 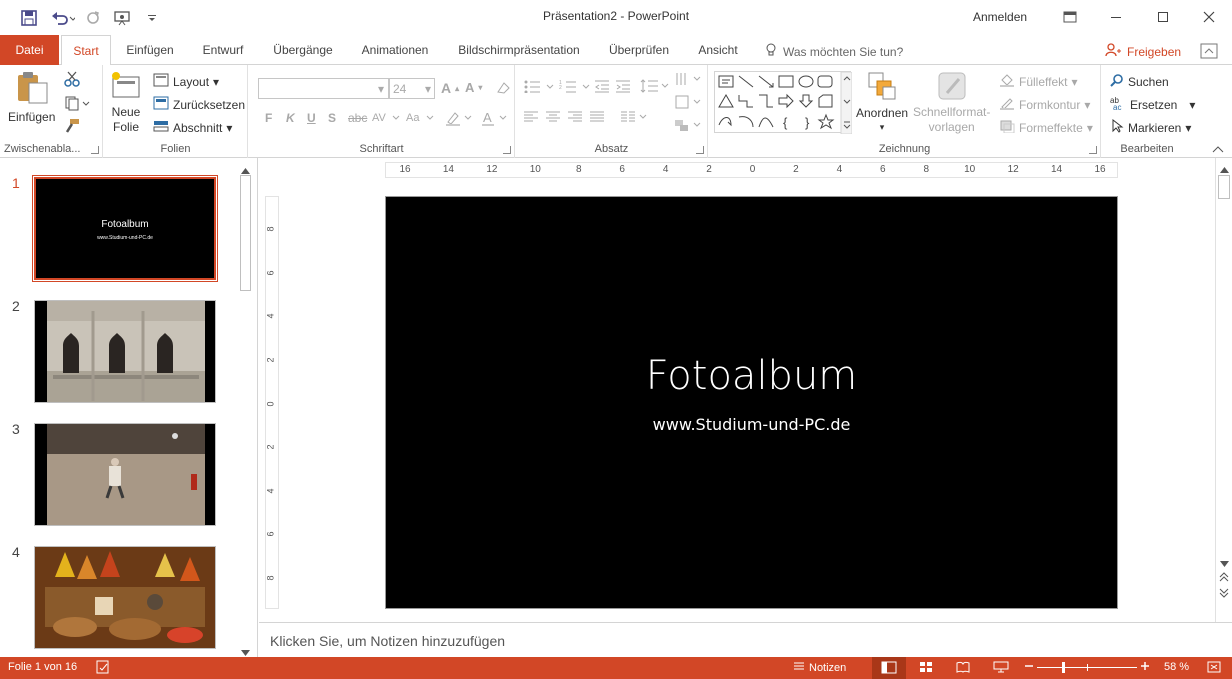 I want to click on bullets-icon, so click(x=539, y=86).